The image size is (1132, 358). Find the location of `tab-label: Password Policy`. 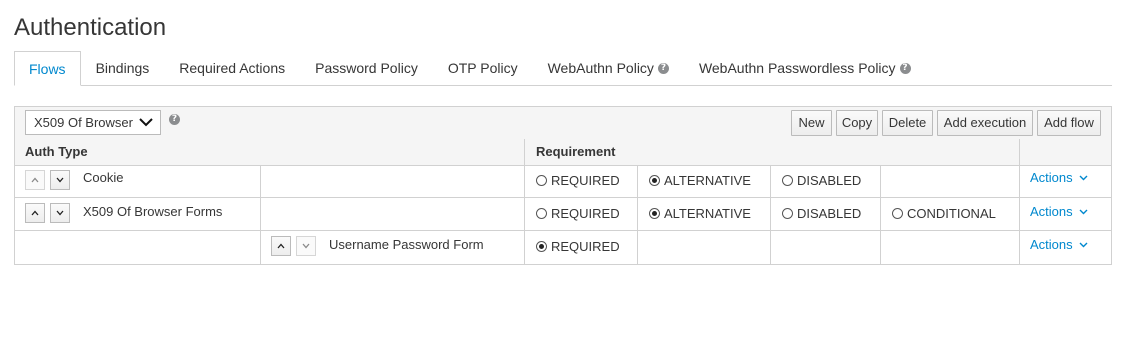

tab-label: Password Policy is located at coordinates (366, 68).